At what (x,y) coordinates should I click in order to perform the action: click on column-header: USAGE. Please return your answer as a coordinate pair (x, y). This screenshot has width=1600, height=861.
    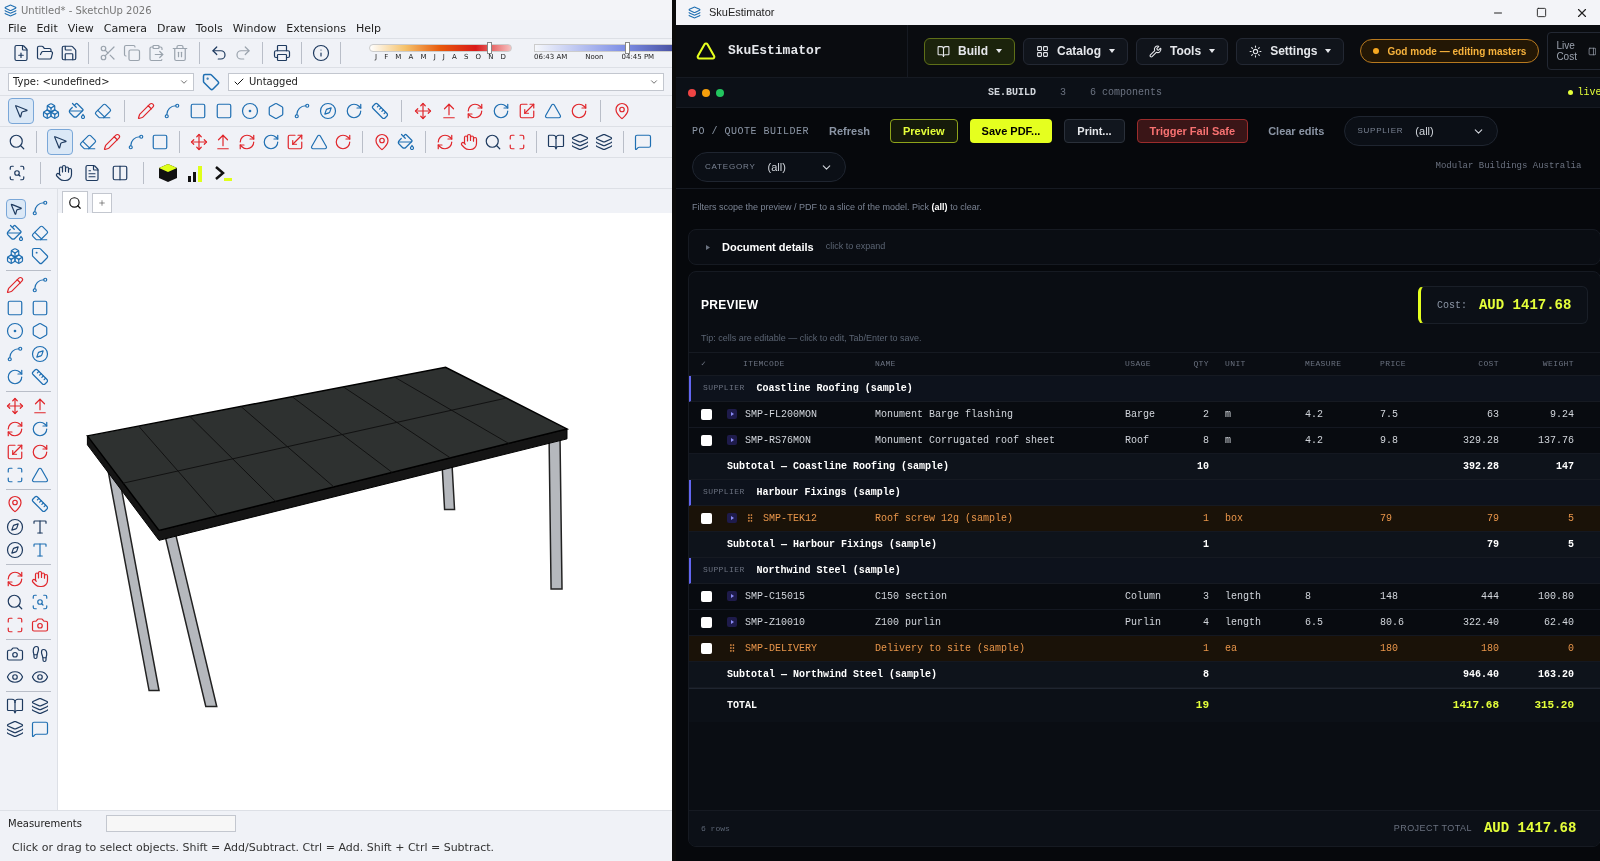
    Looking at the image, I should click on (1152, 363).